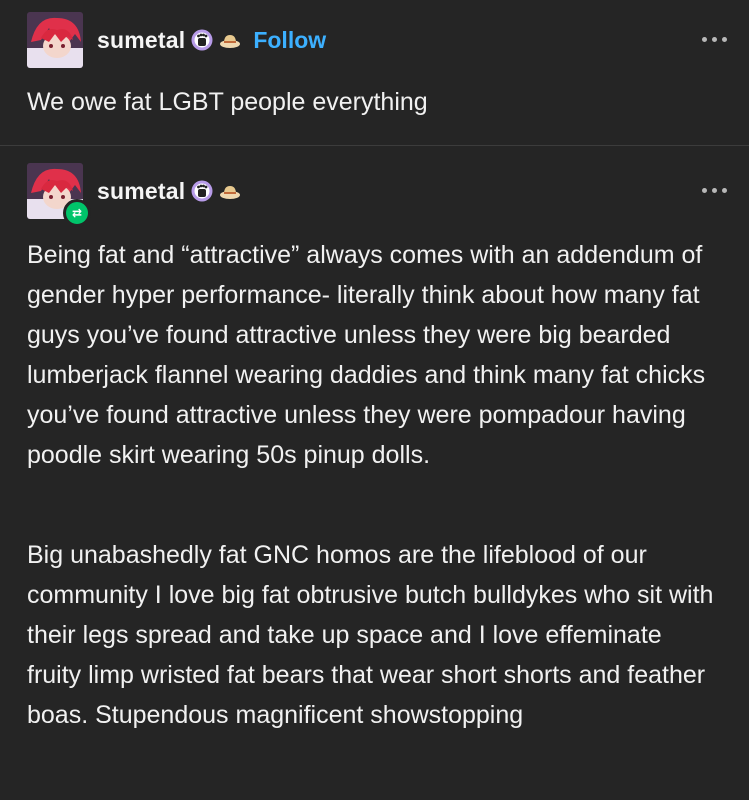 The image size is (749, 800). What do you see at coordinates (374, 145) in the screenshot?
I see `divider` at bounding box center [374, 145].